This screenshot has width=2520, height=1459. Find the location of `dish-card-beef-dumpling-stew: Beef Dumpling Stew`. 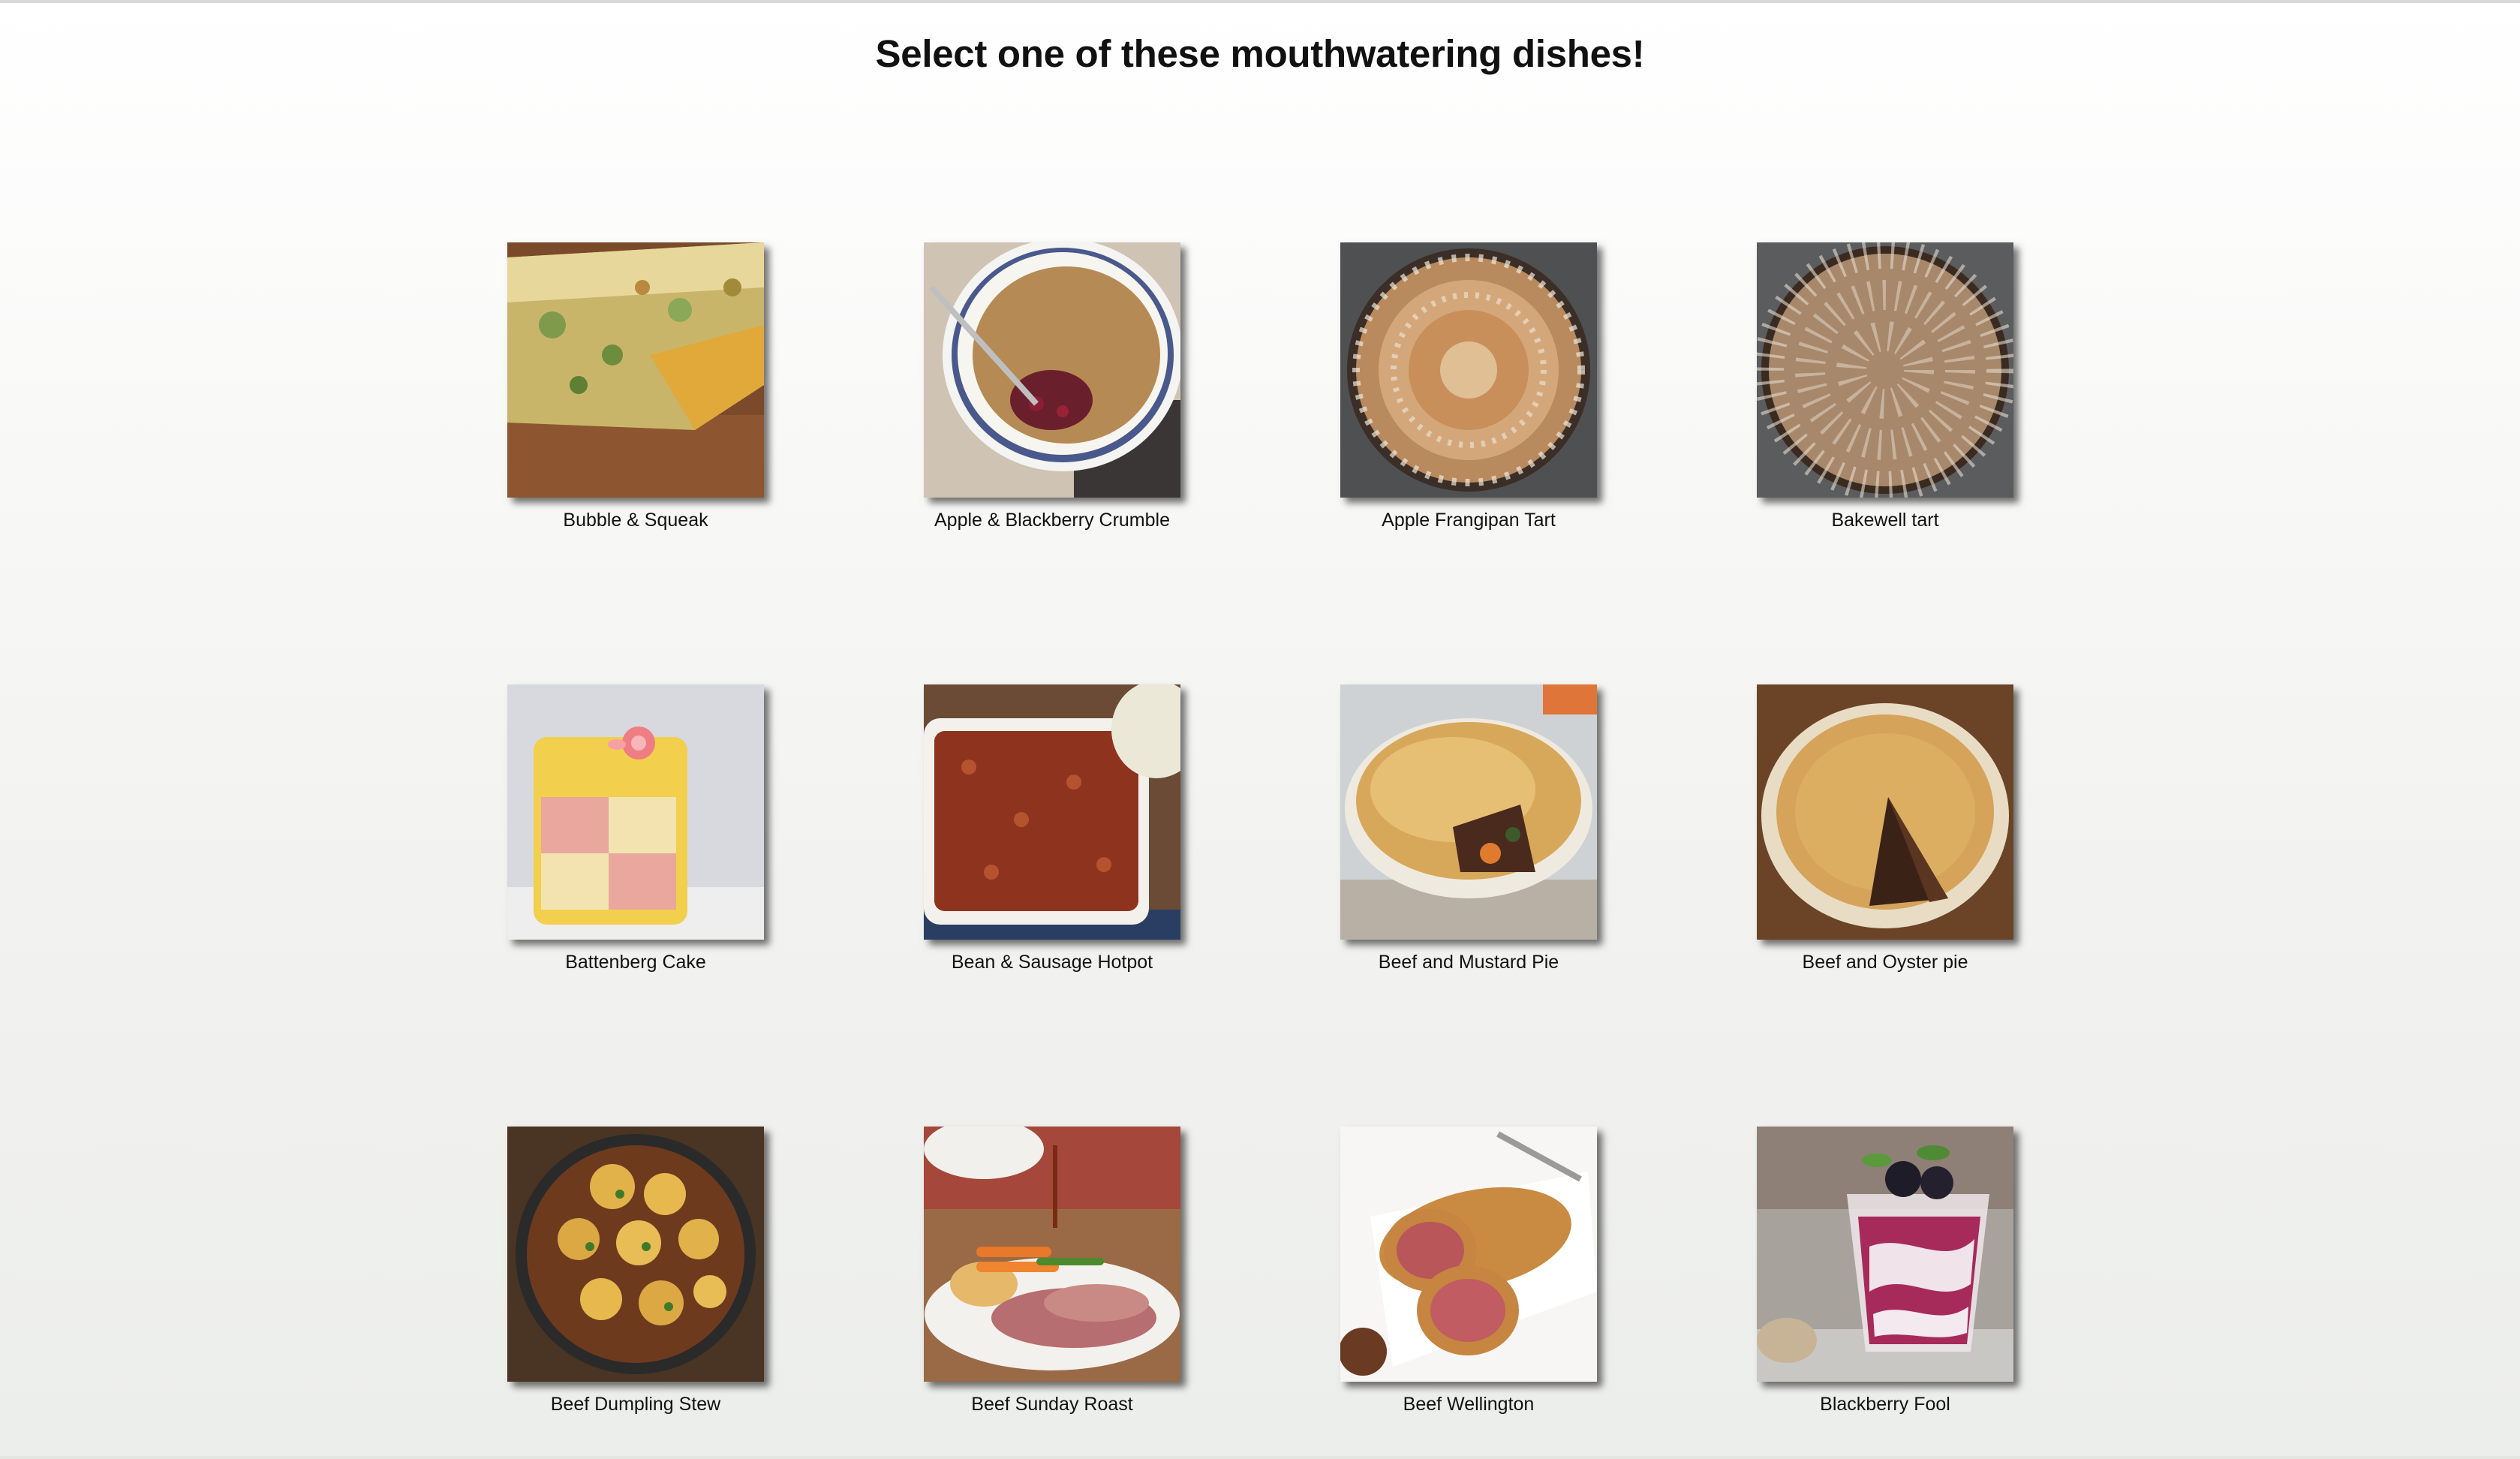

dish-card-beef-dumpling-stew: Beef Dumpling Stew is located at coordinates (635, 1271).